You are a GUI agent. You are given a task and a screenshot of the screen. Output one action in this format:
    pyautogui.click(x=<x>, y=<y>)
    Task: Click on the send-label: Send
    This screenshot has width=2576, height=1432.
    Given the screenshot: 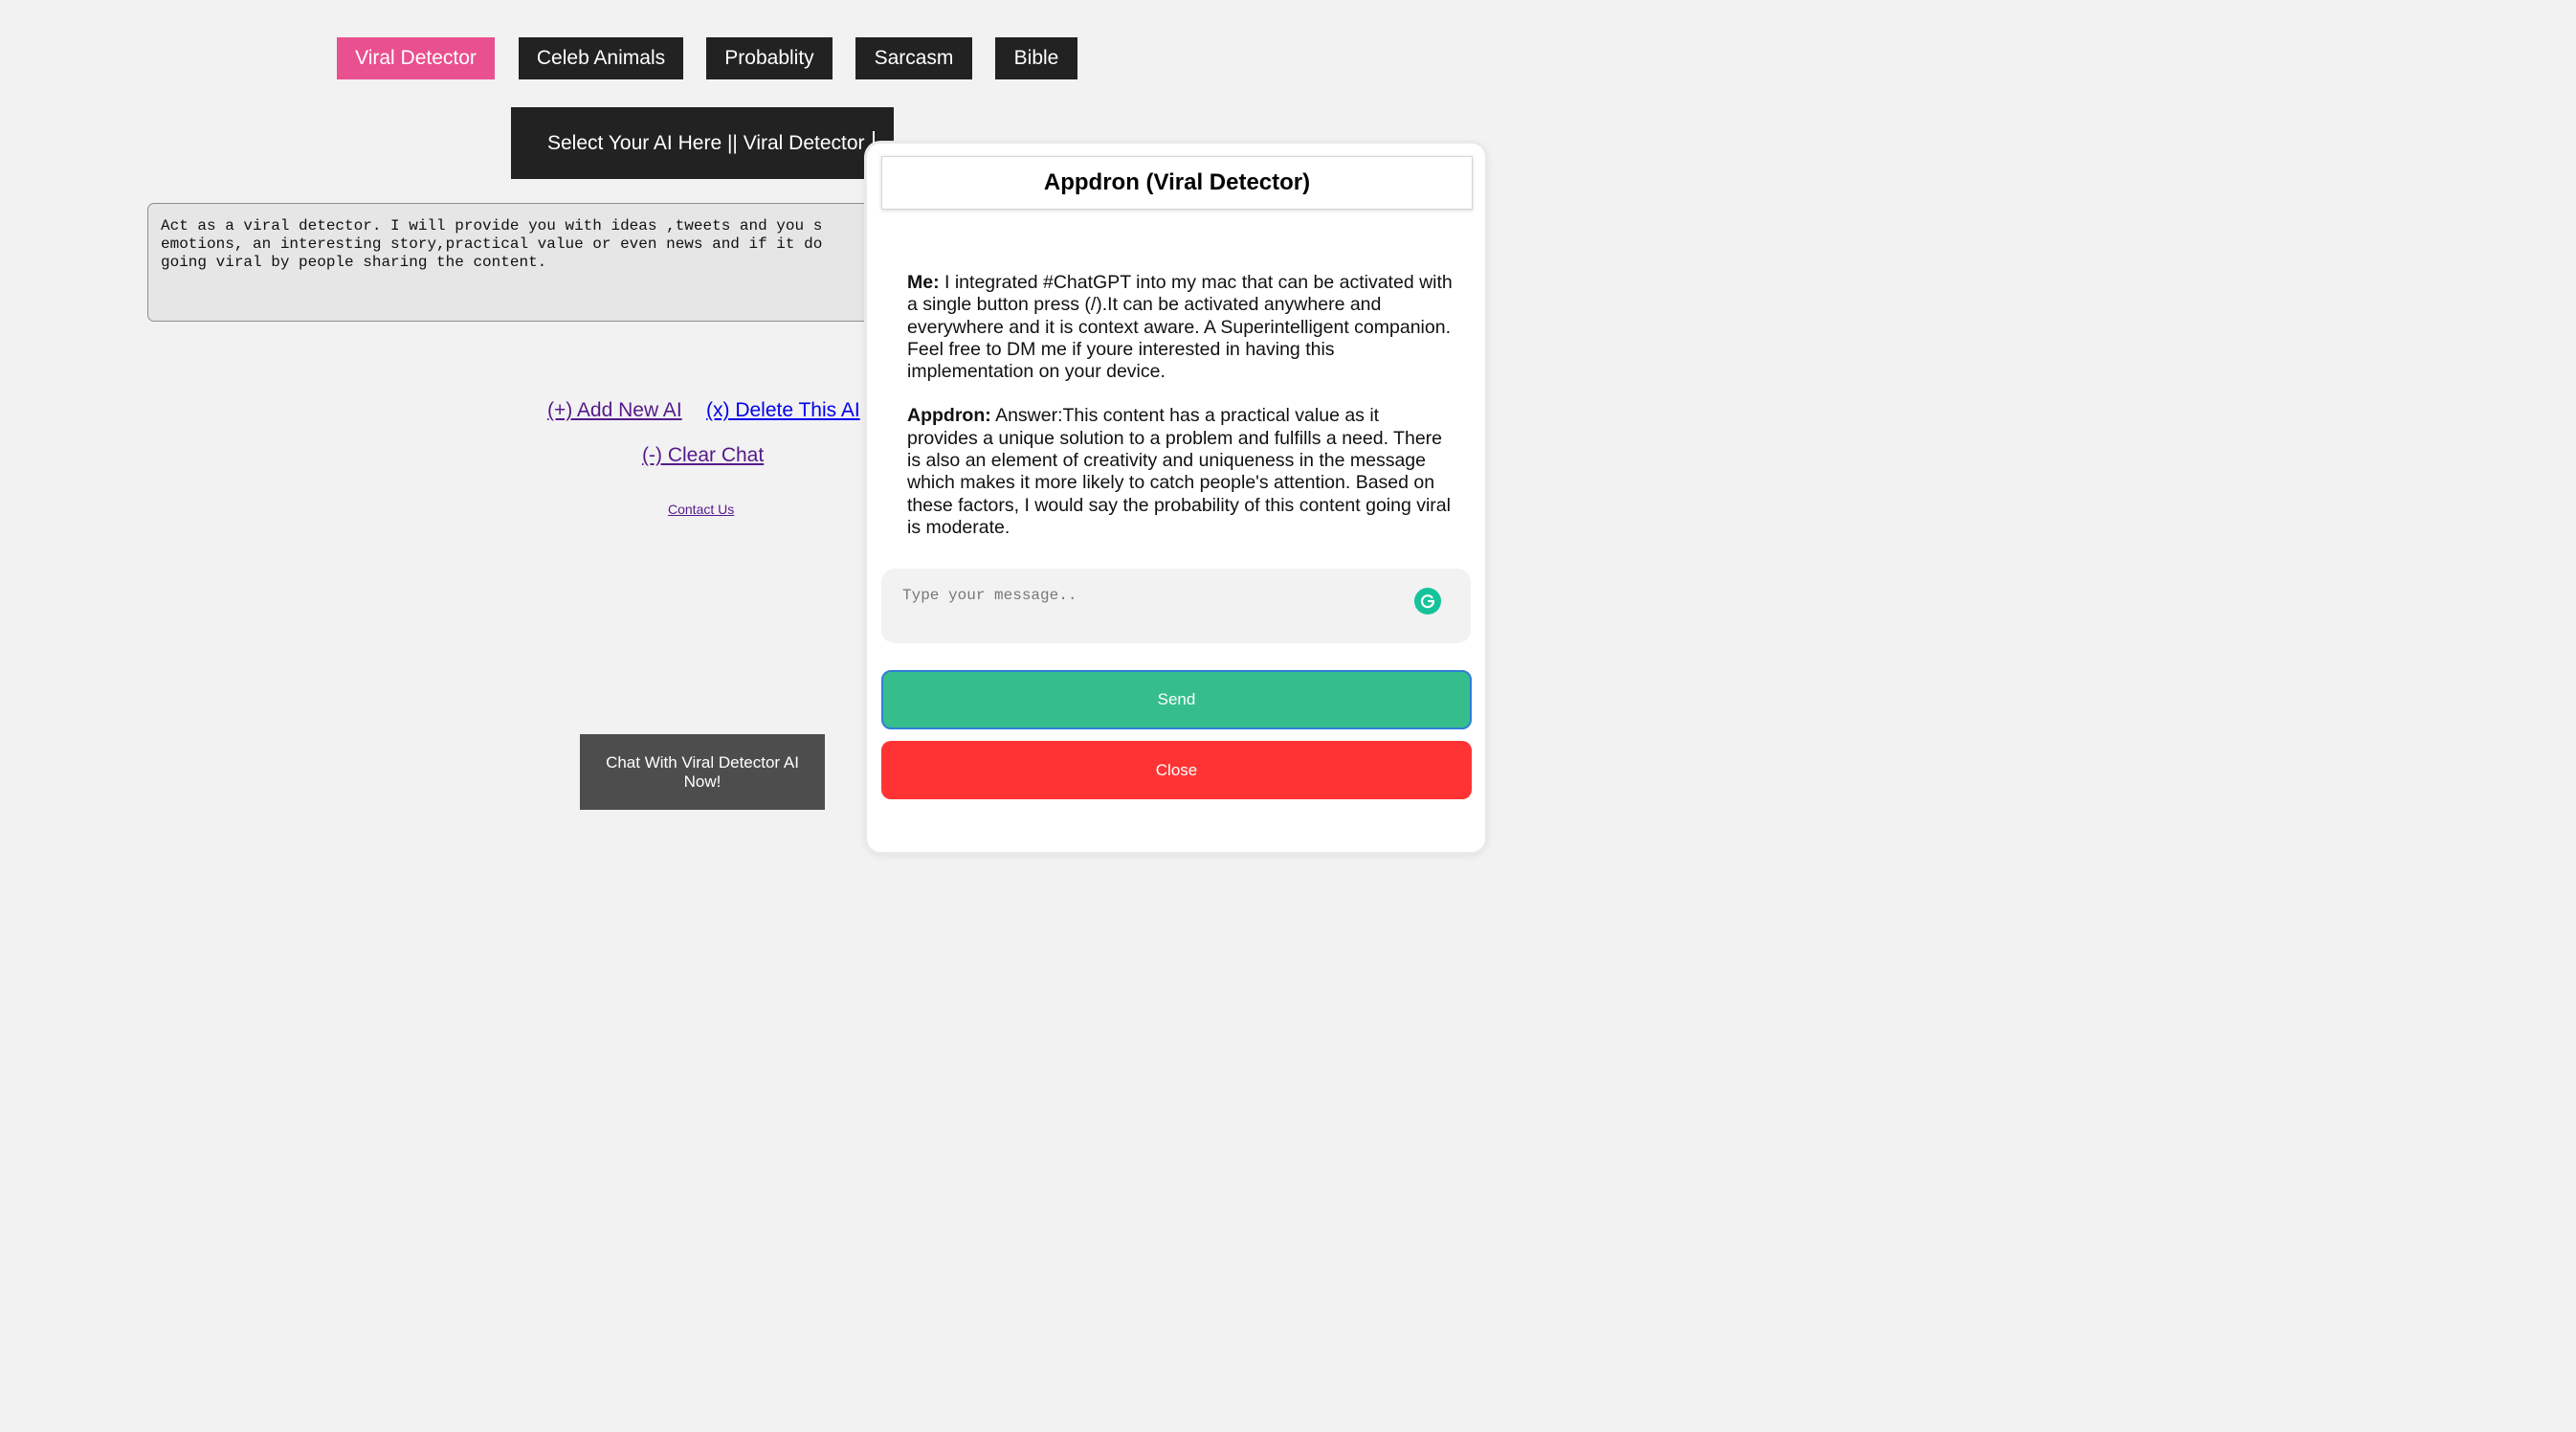 What is the action you would take?
    pyautogui.click(x=1176, y=699)
    